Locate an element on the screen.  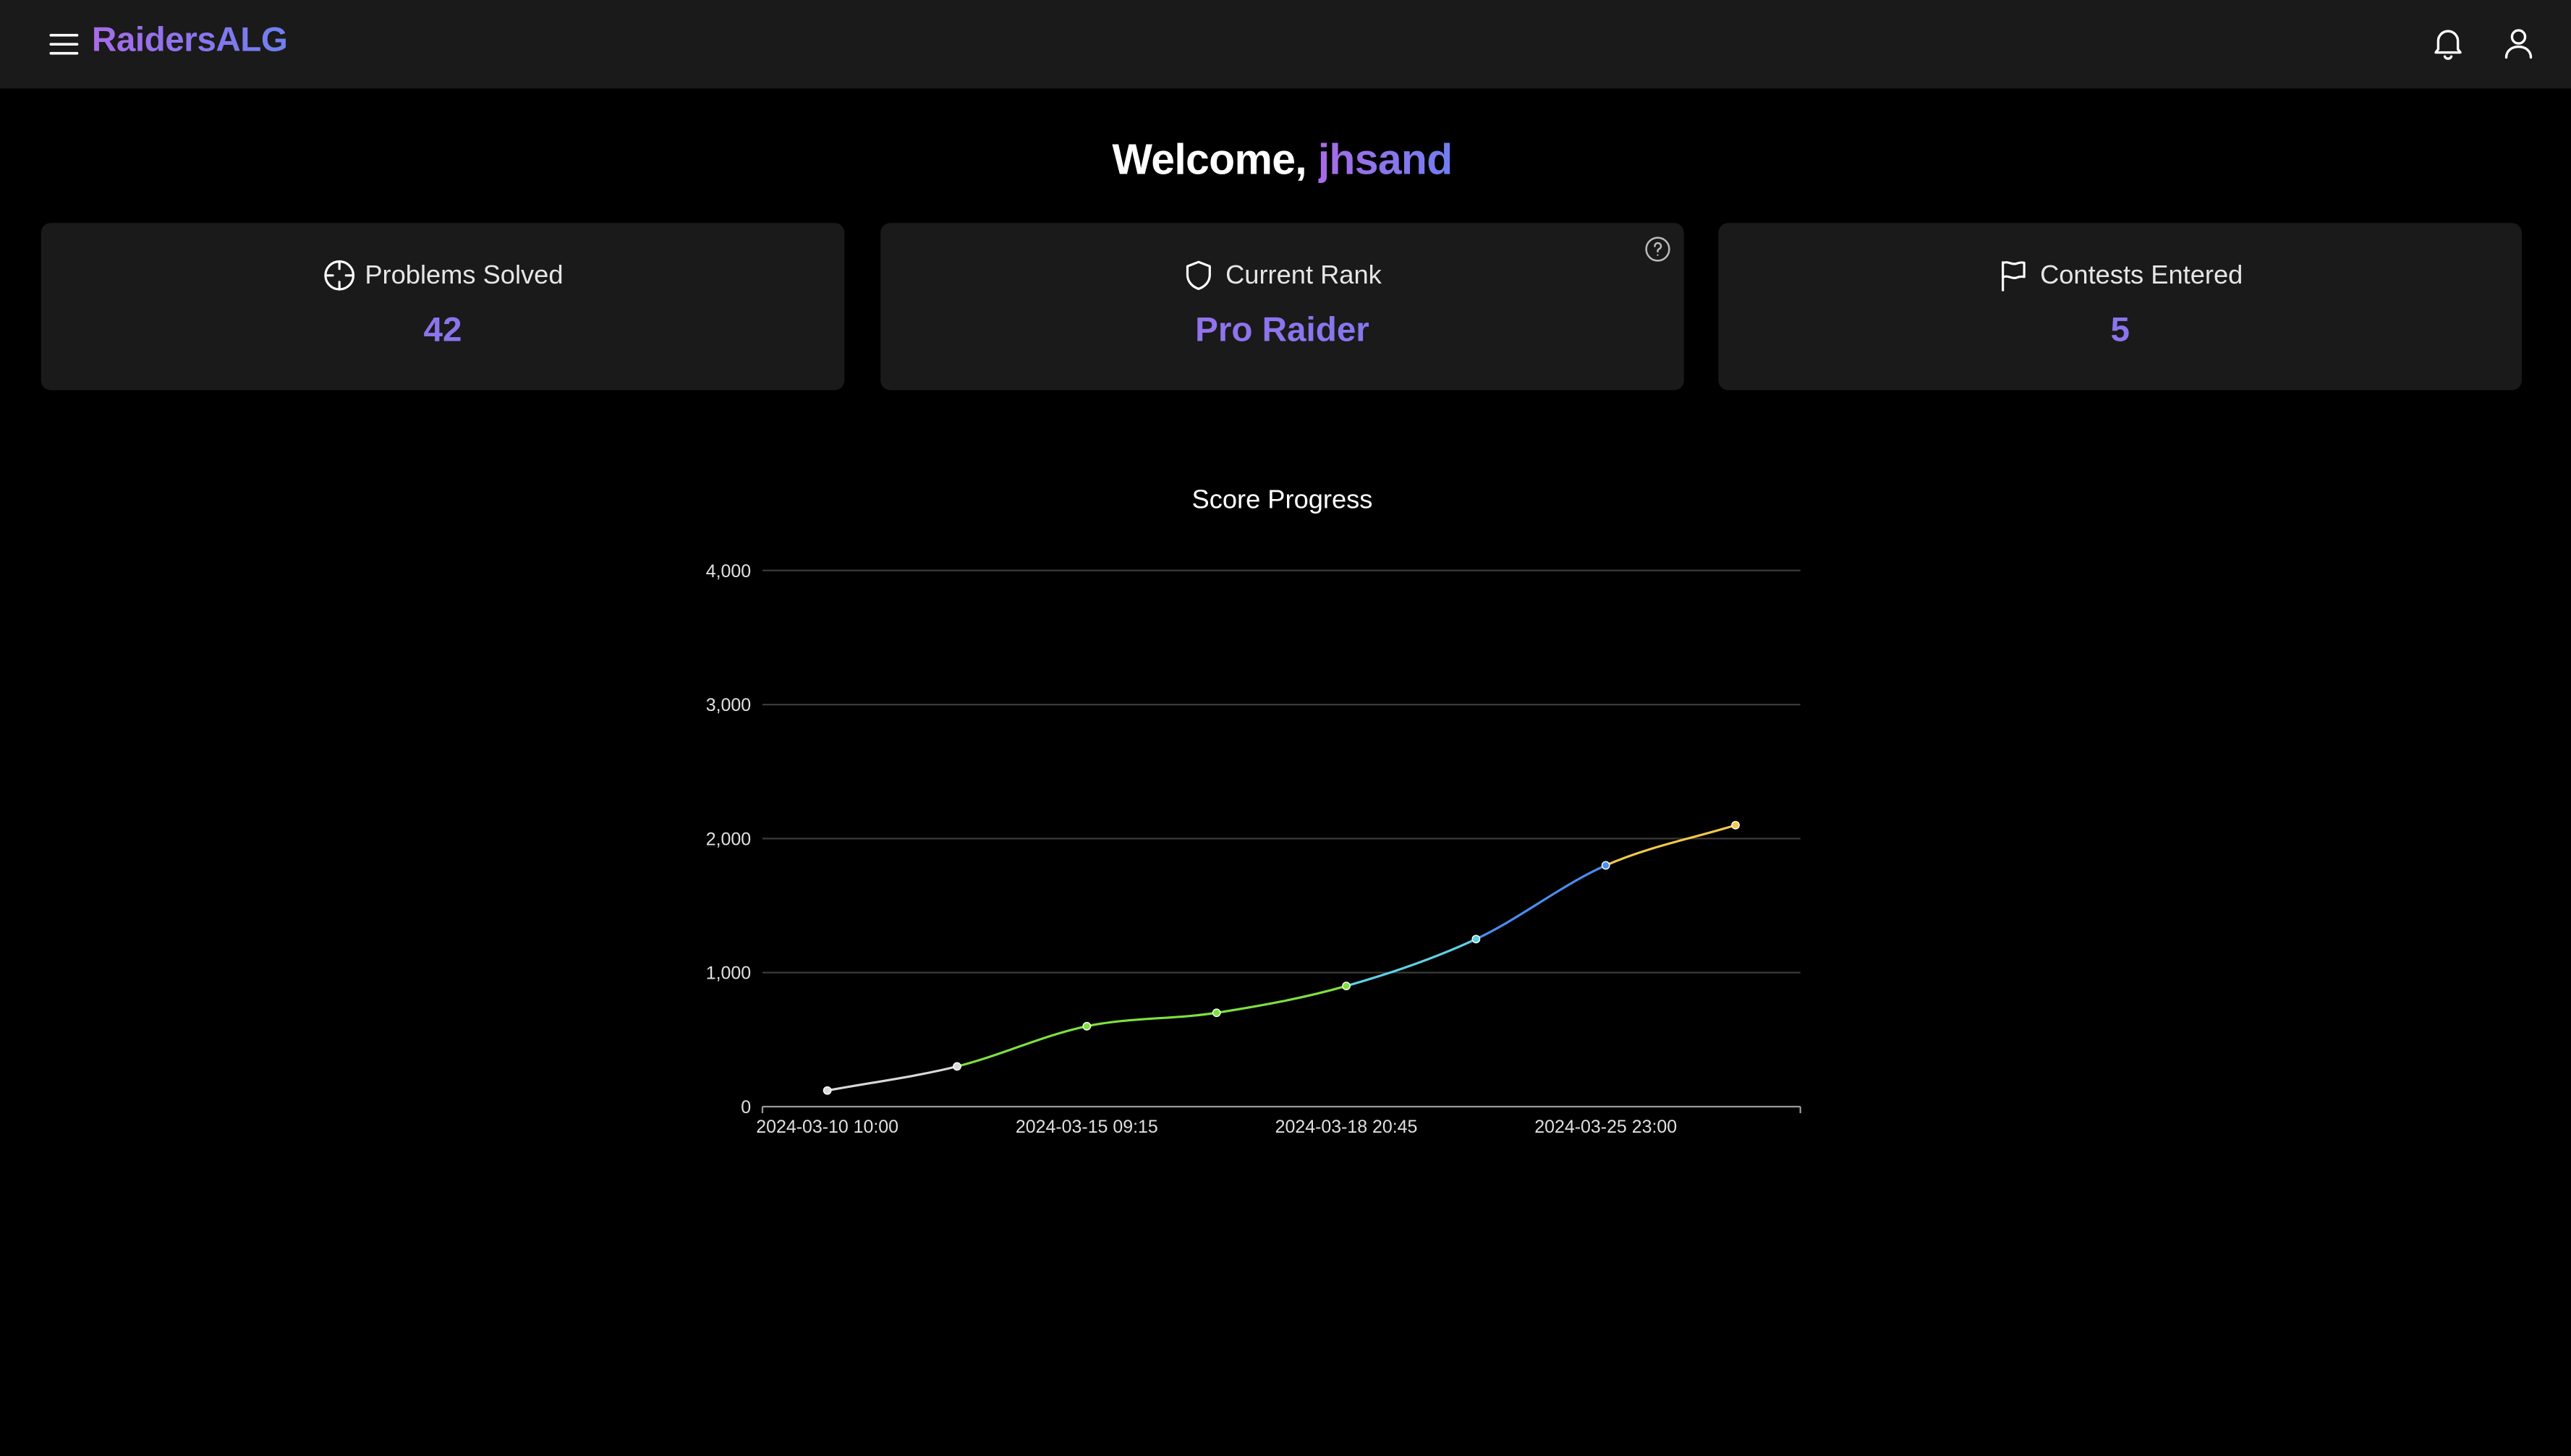
stat-label: Contests Entered is located at coordinates (2141, 276).